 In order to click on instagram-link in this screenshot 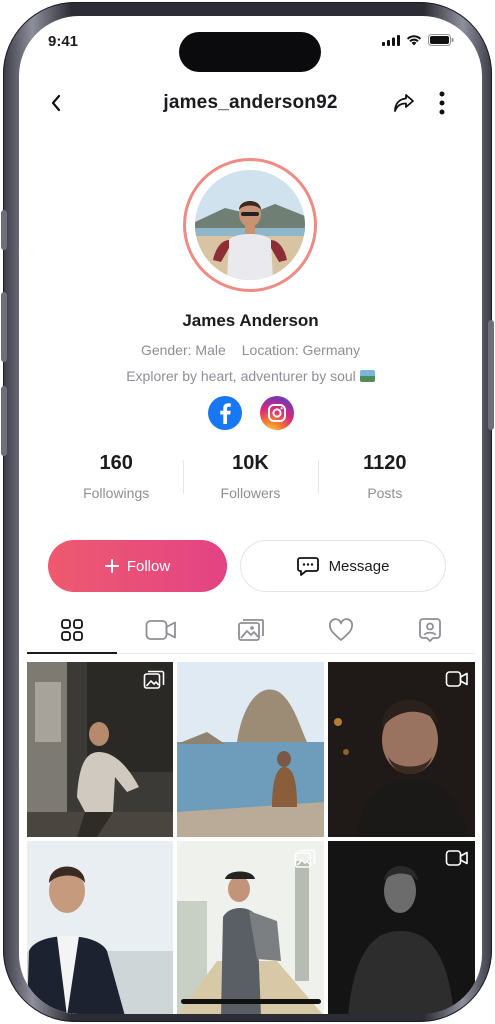, I will do `click(276, 413)`.